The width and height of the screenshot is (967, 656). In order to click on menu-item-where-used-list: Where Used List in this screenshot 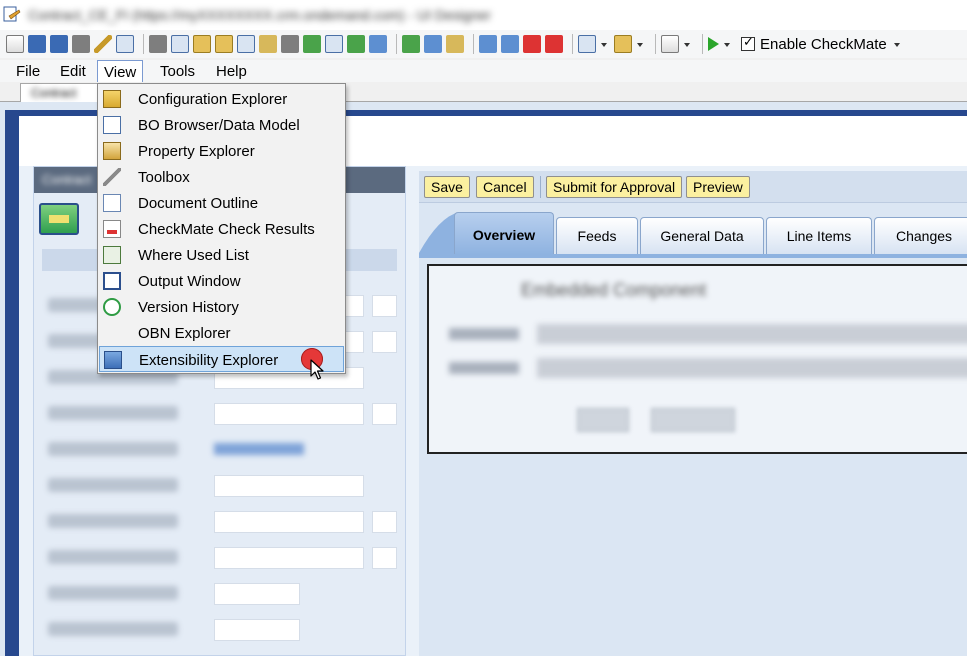, I will do `click(221, 255)`.